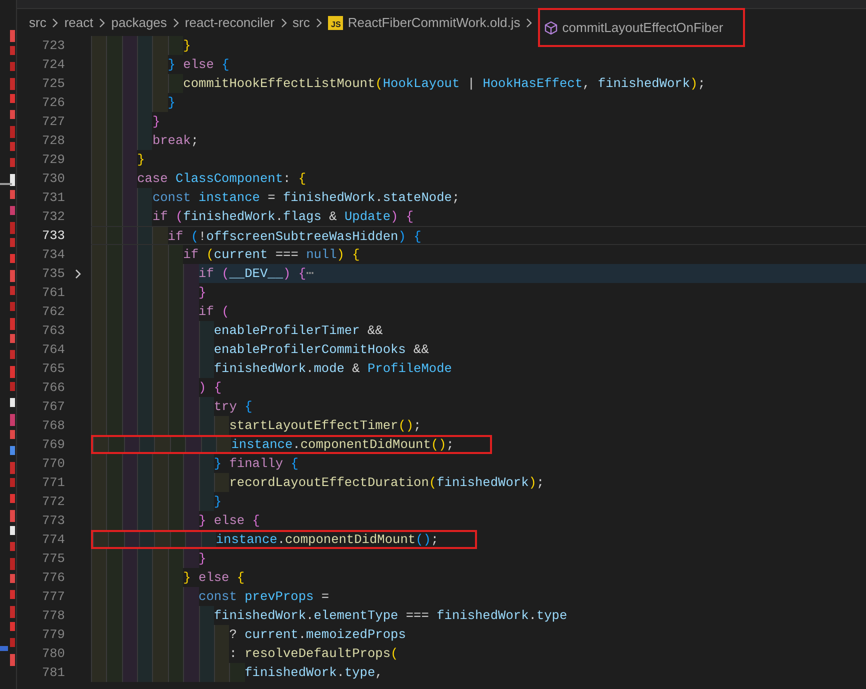  Describe the element at coordinates (551, 27) in the screenshot. I see `cube-icon` at that location.